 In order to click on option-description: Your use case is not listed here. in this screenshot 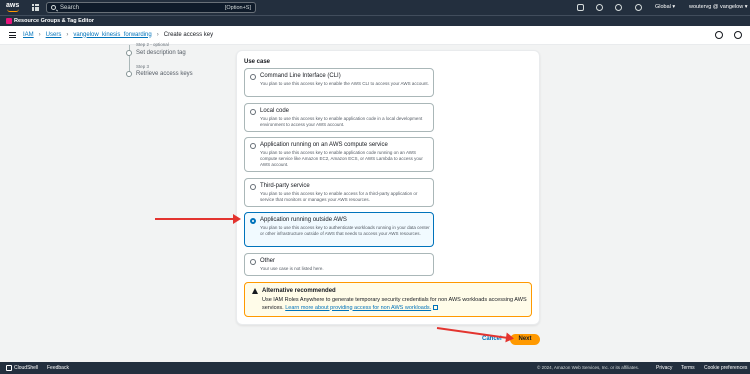, I will do `click(292, 268)`.